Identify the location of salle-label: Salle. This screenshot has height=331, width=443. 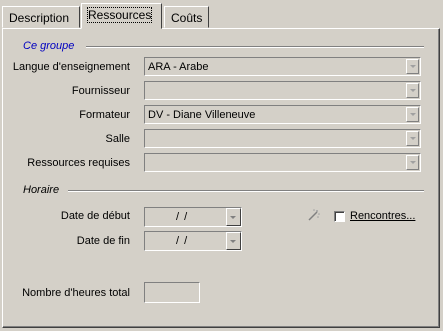
(117, 139).